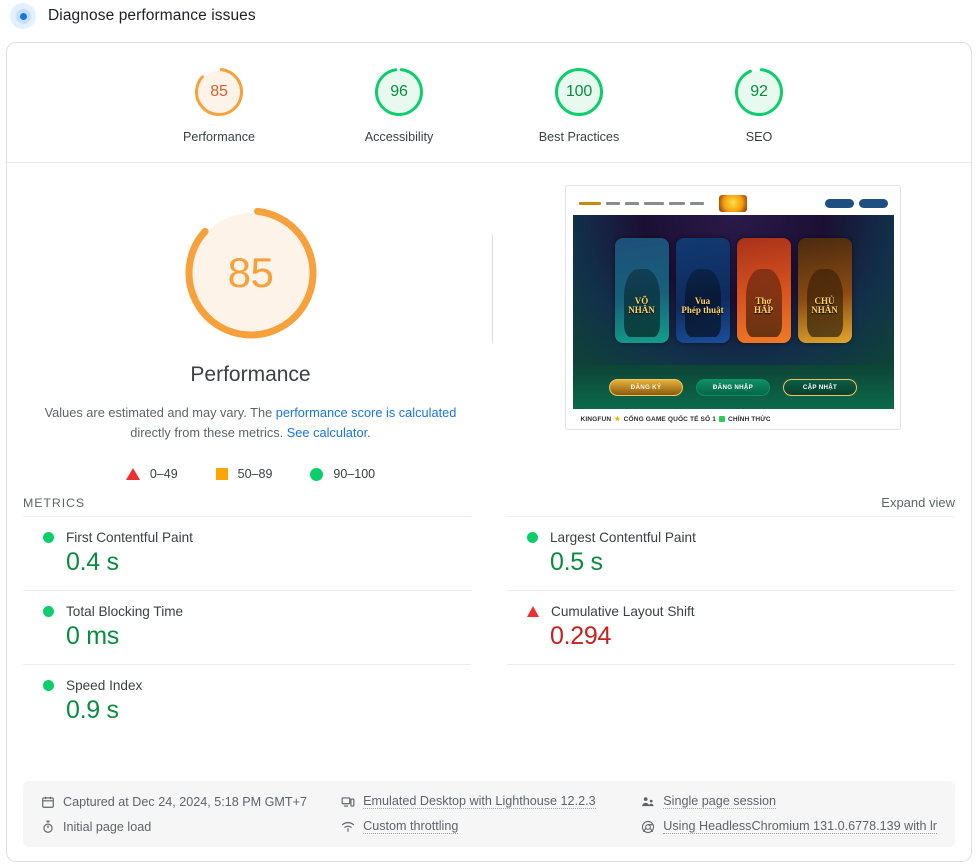 The image size is (978, 868). I want to click on category-score-accessibility: 96 Accessibility, so click(399, 104).